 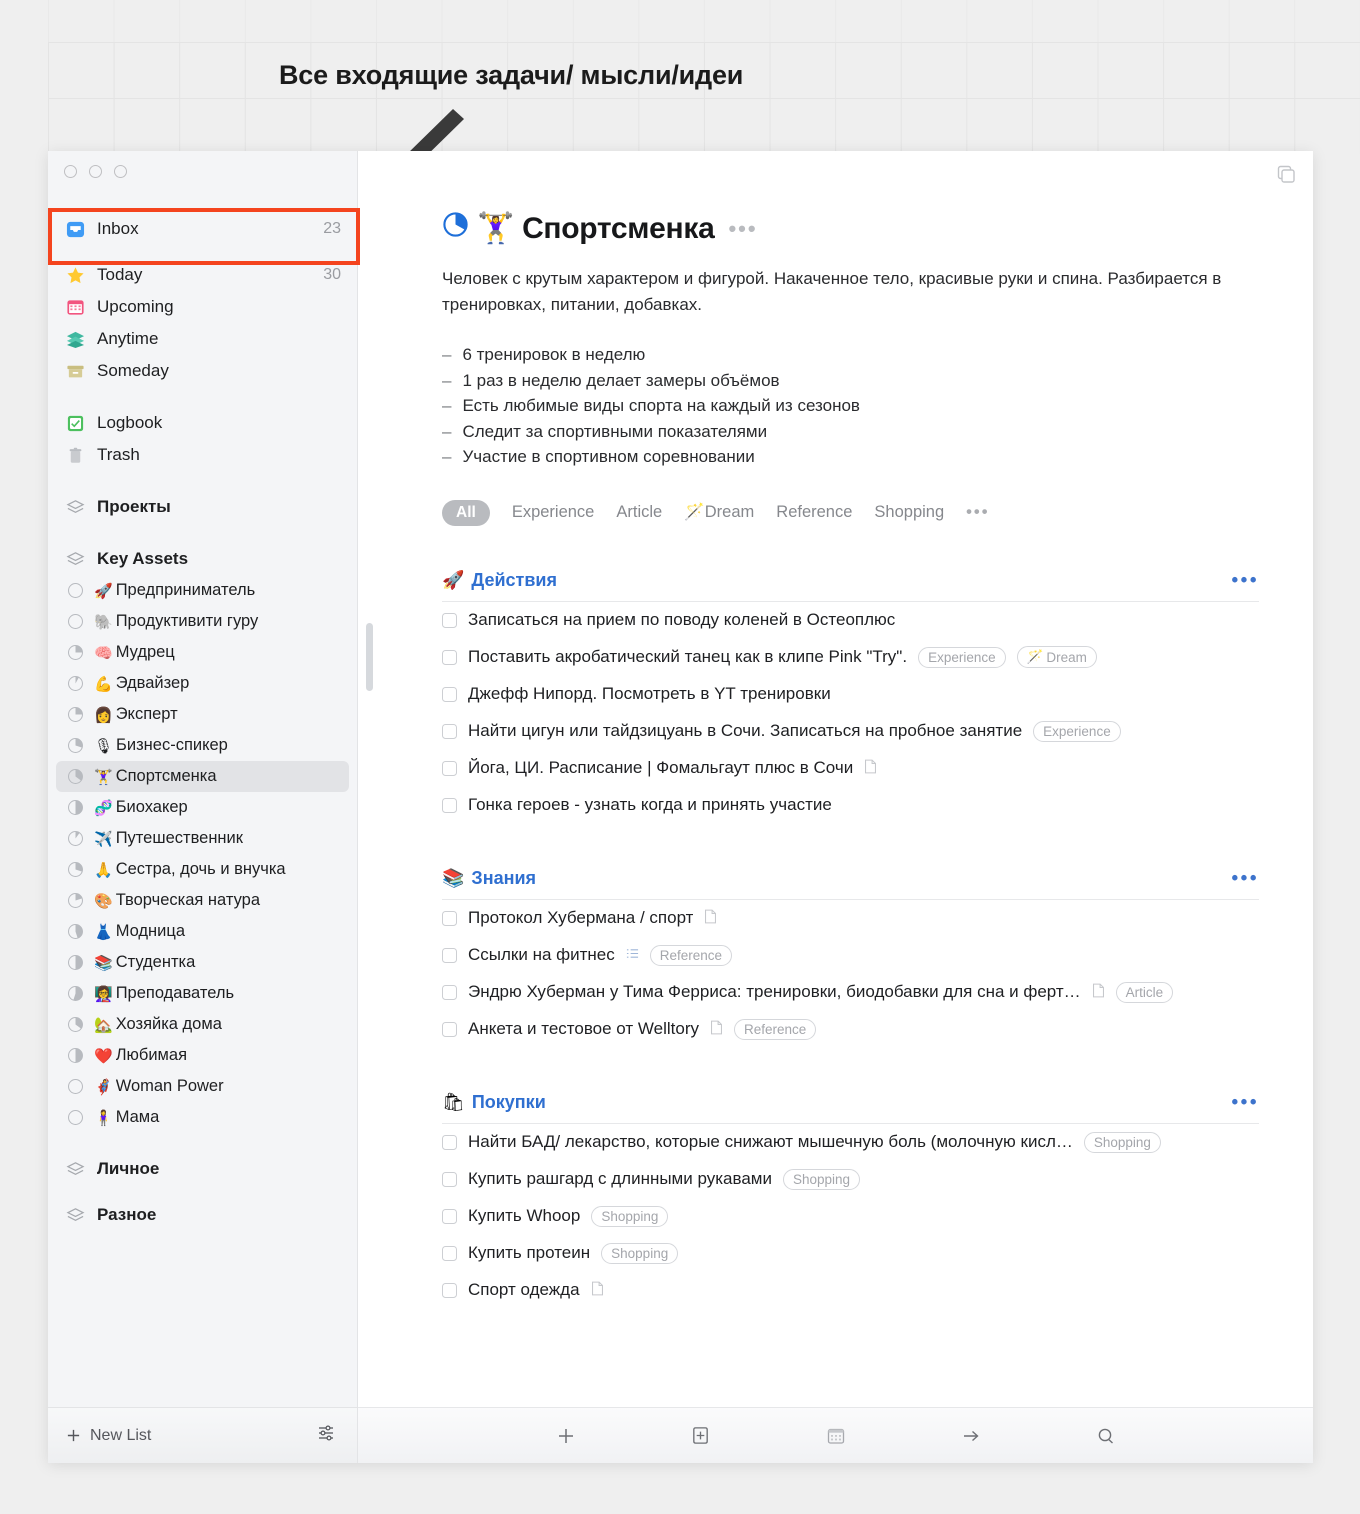 What do you see at coordinates (1144, 992) in the screenshot?
I see `task-tag: Article` at bounding box center [1144, 992].